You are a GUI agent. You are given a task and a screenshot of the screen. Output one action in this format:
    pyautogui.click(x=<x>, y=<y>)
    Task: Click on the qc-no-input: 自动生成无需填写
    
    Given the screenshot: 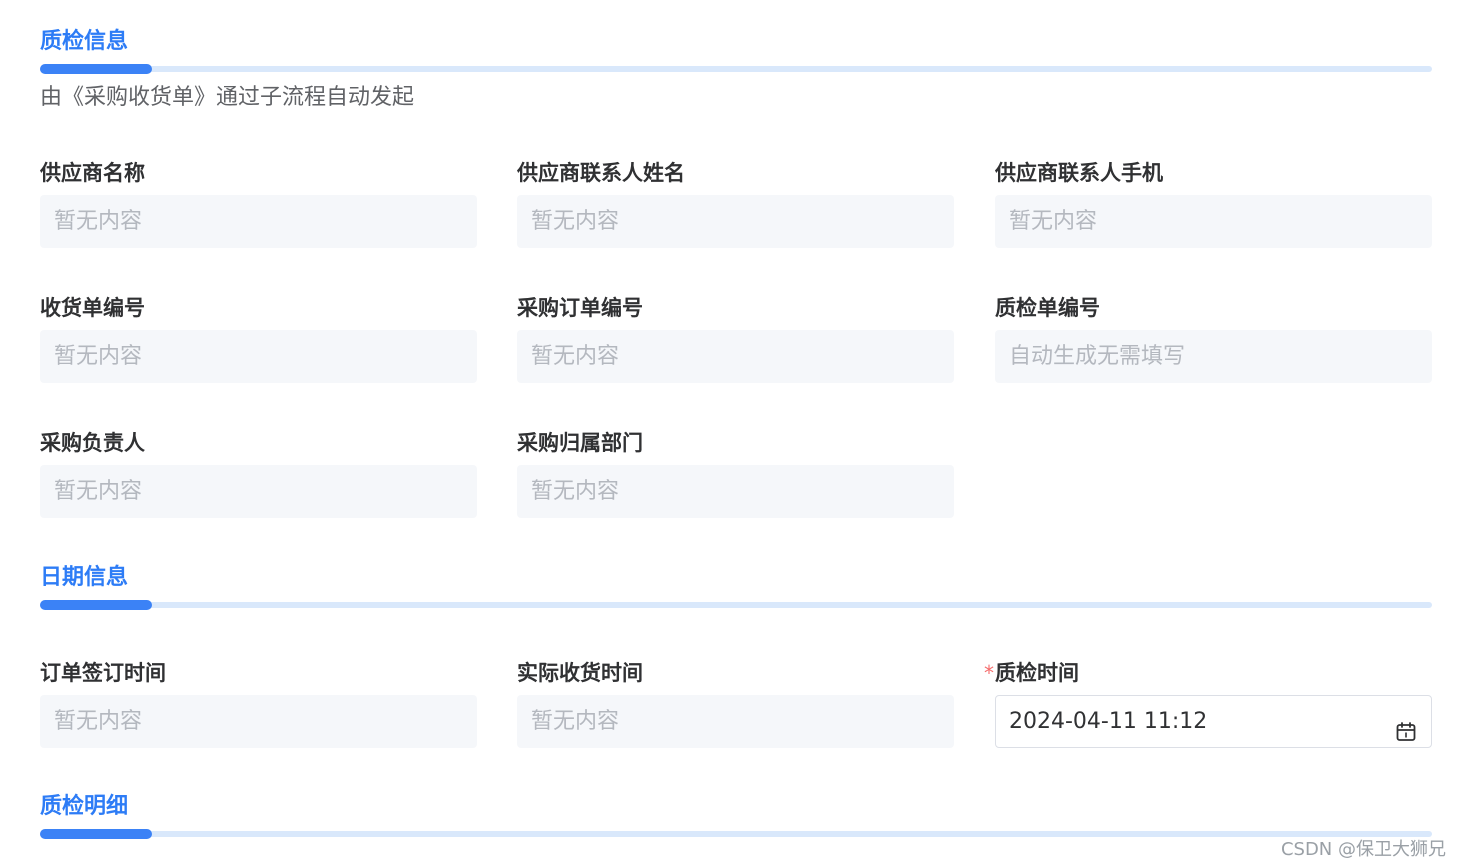 What is the action you would take?
    pyautogui.click(x=1213, y=356)
    